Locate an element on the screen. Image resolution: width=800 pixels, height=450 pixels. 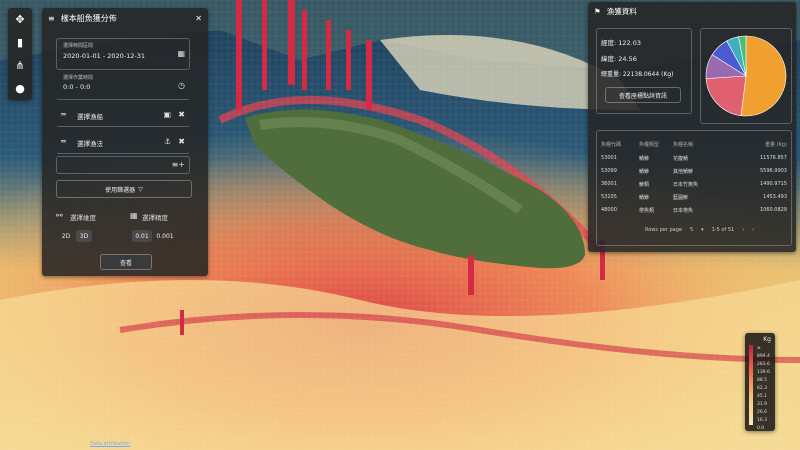
legend-label: 139.6 is located at coordinates (763, 372).